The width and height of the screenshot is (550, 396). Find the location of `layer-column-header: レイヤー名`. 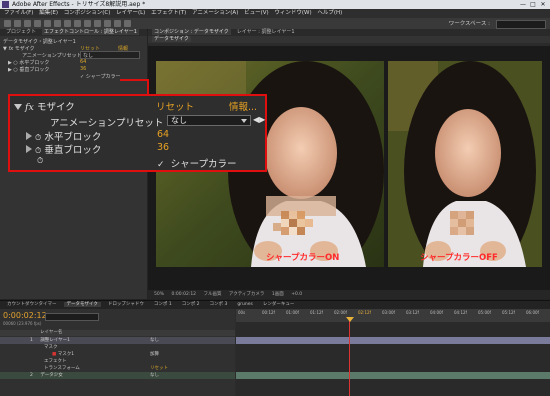

layer-column-header: レイヤー名 is located at coordinates (117, 333).